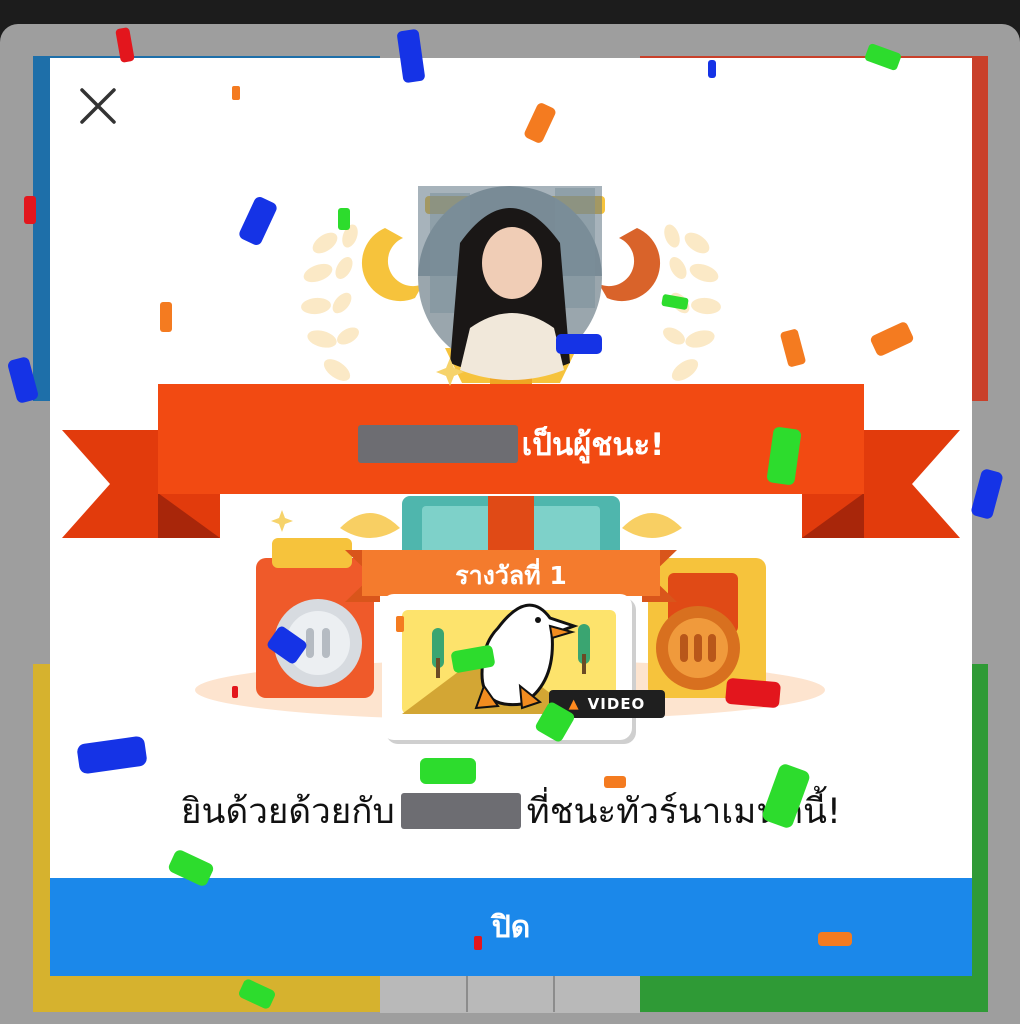  I want to click on close-dialog-label: ปิด, so click(511, 927).